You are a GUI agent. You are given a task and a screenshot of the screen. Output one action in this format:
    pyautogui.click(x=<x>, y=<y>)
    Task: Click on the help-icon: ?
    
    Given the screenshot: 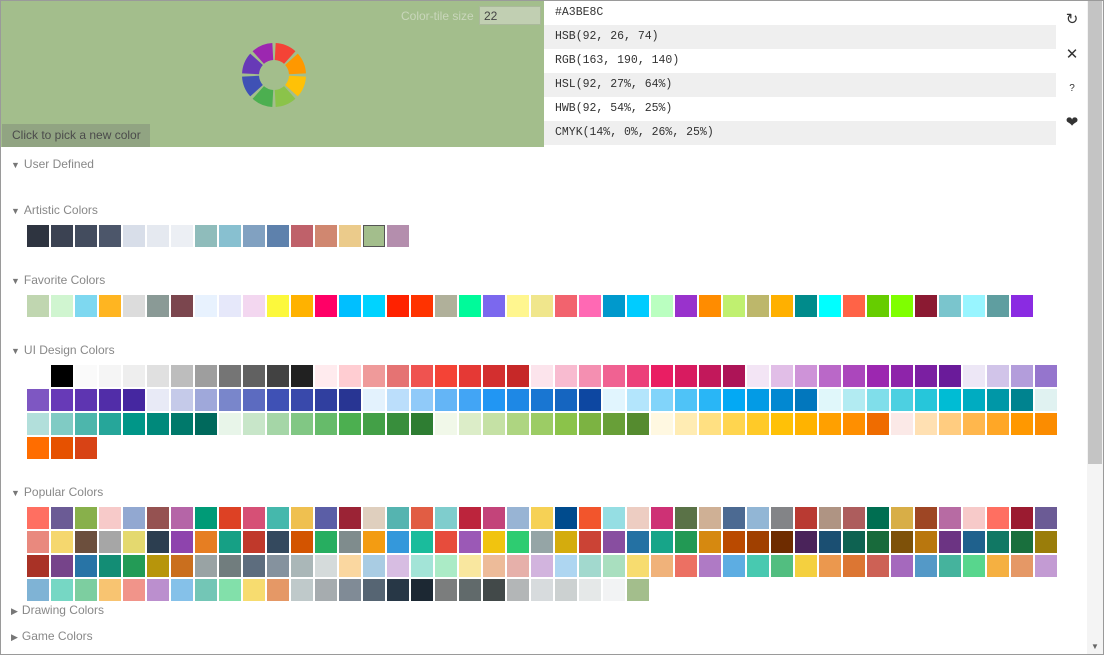 What is the action you would take?
    pyautogui.click(x=1072, y=88)
    